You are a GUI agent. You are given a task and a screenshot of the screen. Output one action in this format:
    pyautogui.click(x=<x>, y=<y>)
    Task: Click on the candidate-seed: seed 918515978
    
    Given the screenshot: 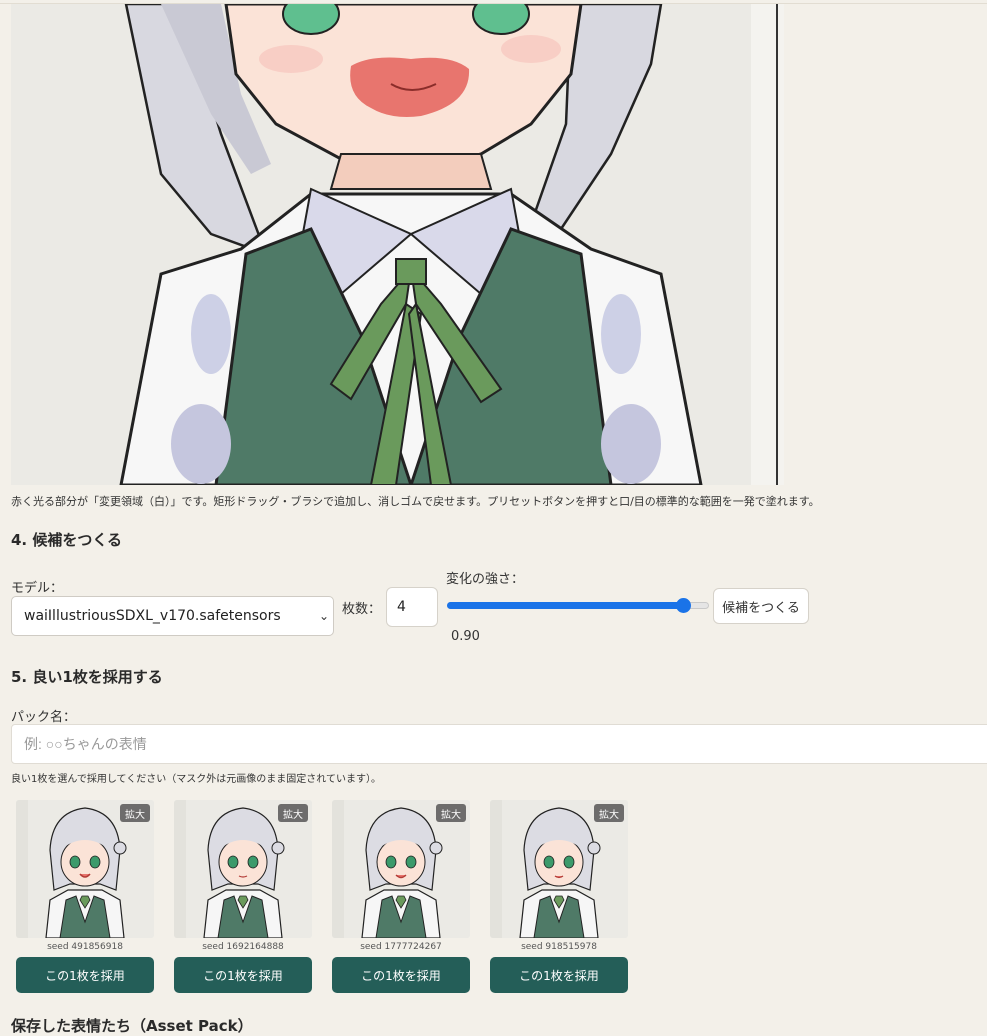 What is the action you would take?
    pyautogui.click(x=559, y=947)
    